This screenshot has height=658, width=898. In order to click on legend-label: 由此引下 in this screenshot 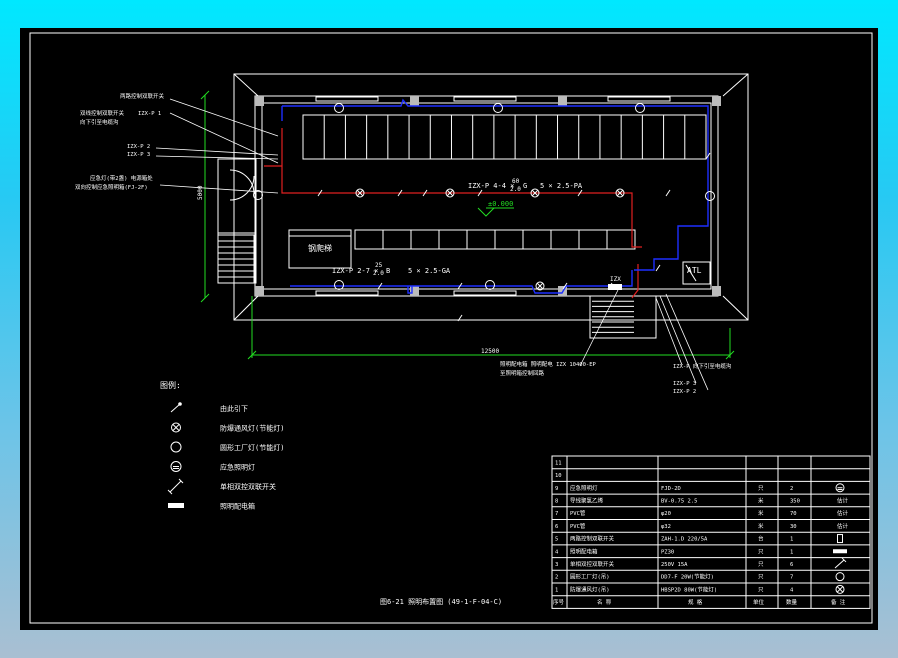, I will do `click(234, 408)`.